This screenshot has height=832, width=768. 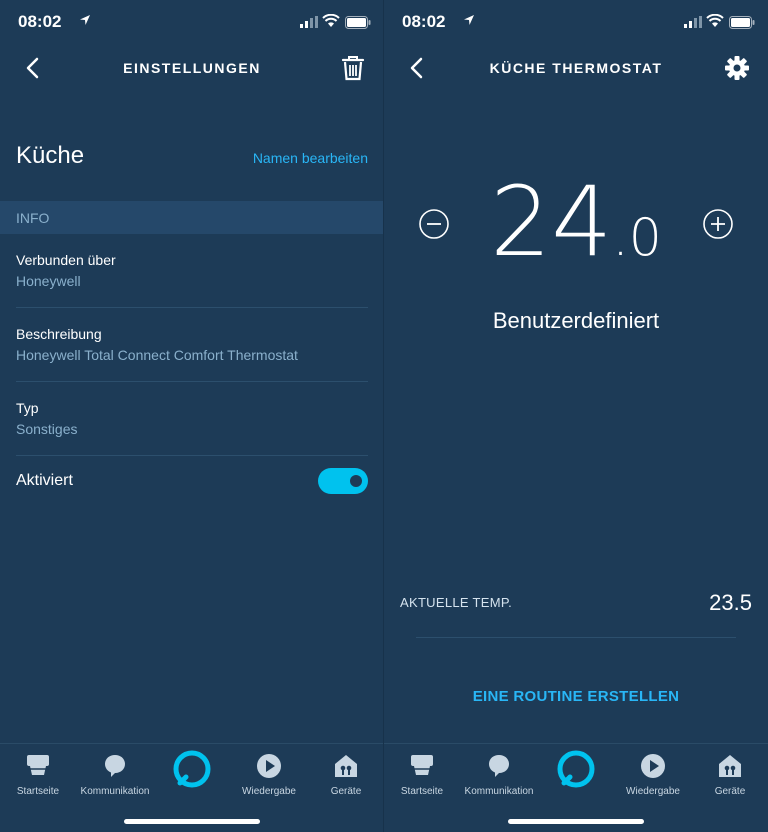 I want to click on nav-header: EINSTELLUNGEN, so click(x=192, y=68).